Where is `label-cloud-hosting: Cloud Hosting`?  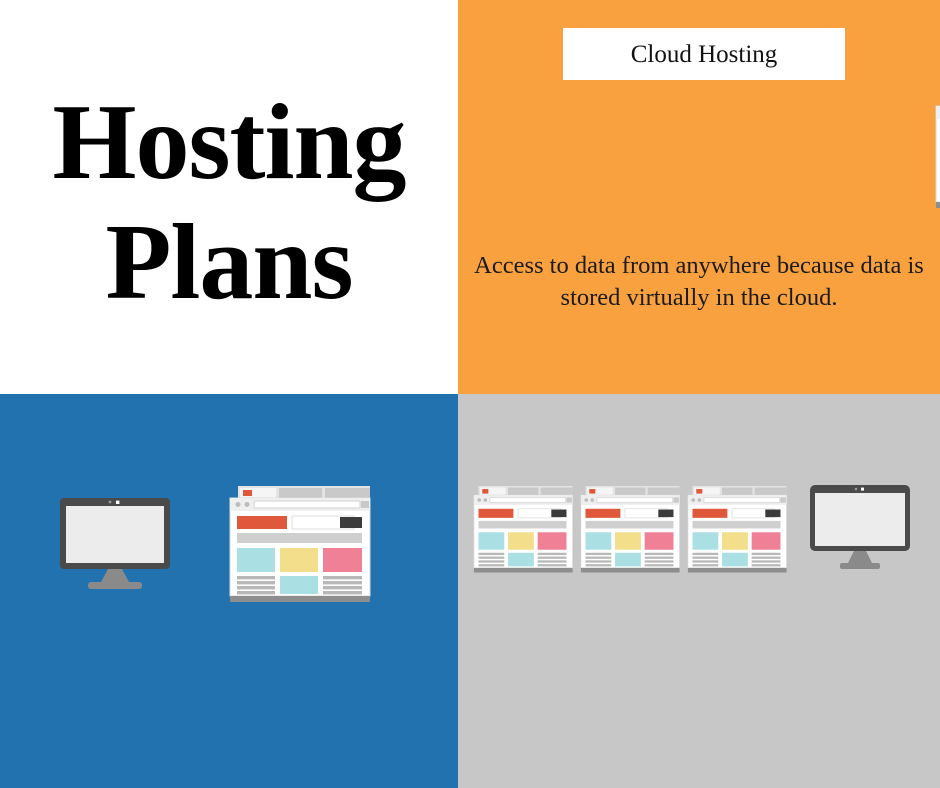 label-cloud-hosting: Cloud Hosting is located at coordinates (704, 54).